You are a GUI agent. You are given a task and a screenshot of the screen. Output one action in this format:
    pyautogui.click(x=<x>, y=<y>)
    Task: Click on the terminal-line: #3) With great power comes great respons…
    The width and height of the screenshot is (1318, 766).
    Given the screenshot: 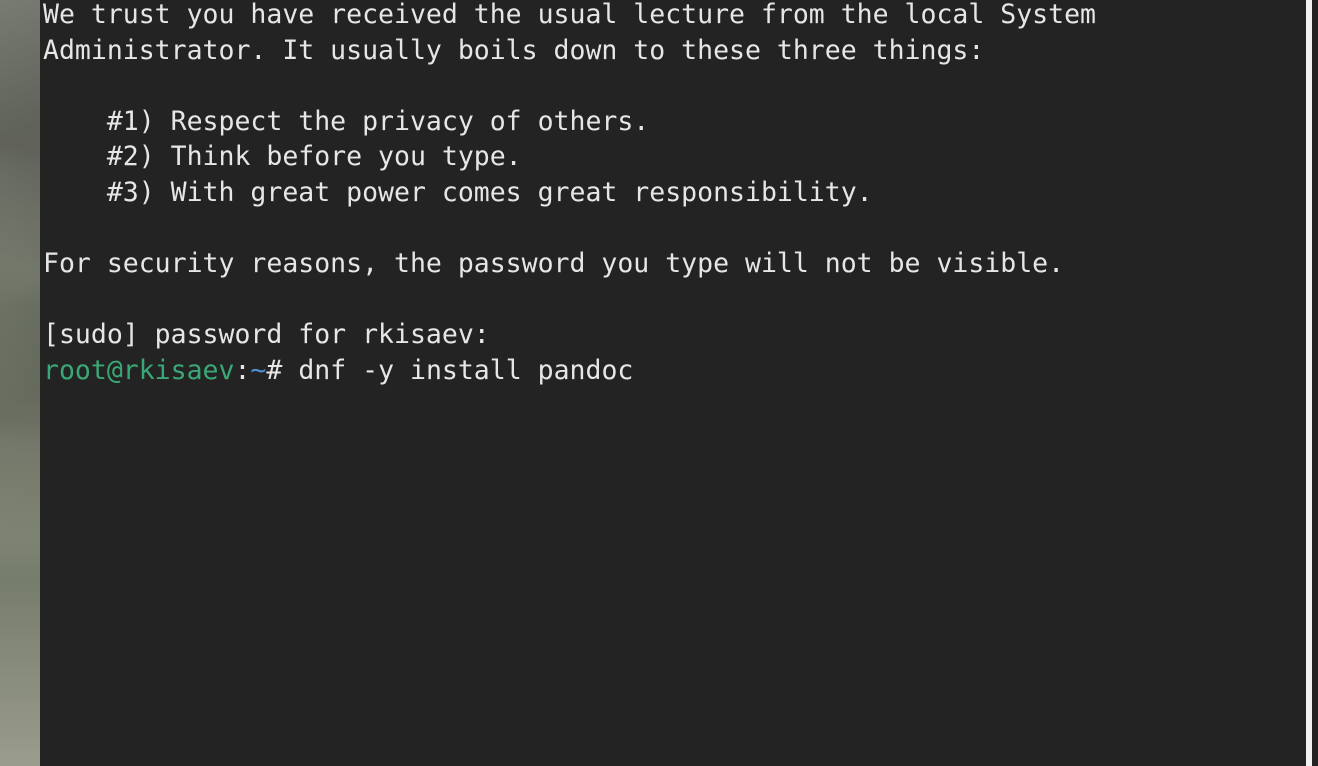 What is the action you would take?
    pyautogui.click(x=458, y=192)
    